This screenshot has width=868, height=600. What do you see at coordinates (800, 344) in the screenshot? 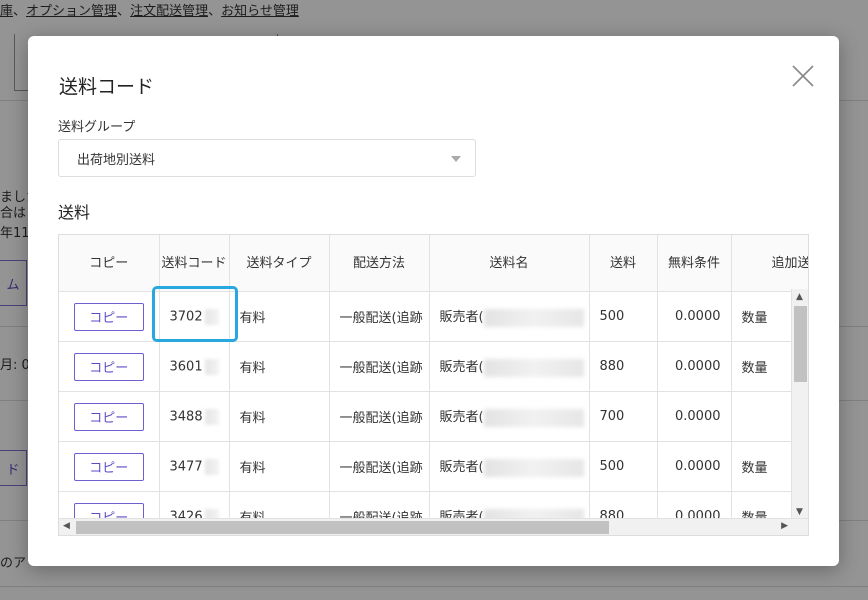
I see `vertical-scroll-thumb` at bounding box center [800, 344].